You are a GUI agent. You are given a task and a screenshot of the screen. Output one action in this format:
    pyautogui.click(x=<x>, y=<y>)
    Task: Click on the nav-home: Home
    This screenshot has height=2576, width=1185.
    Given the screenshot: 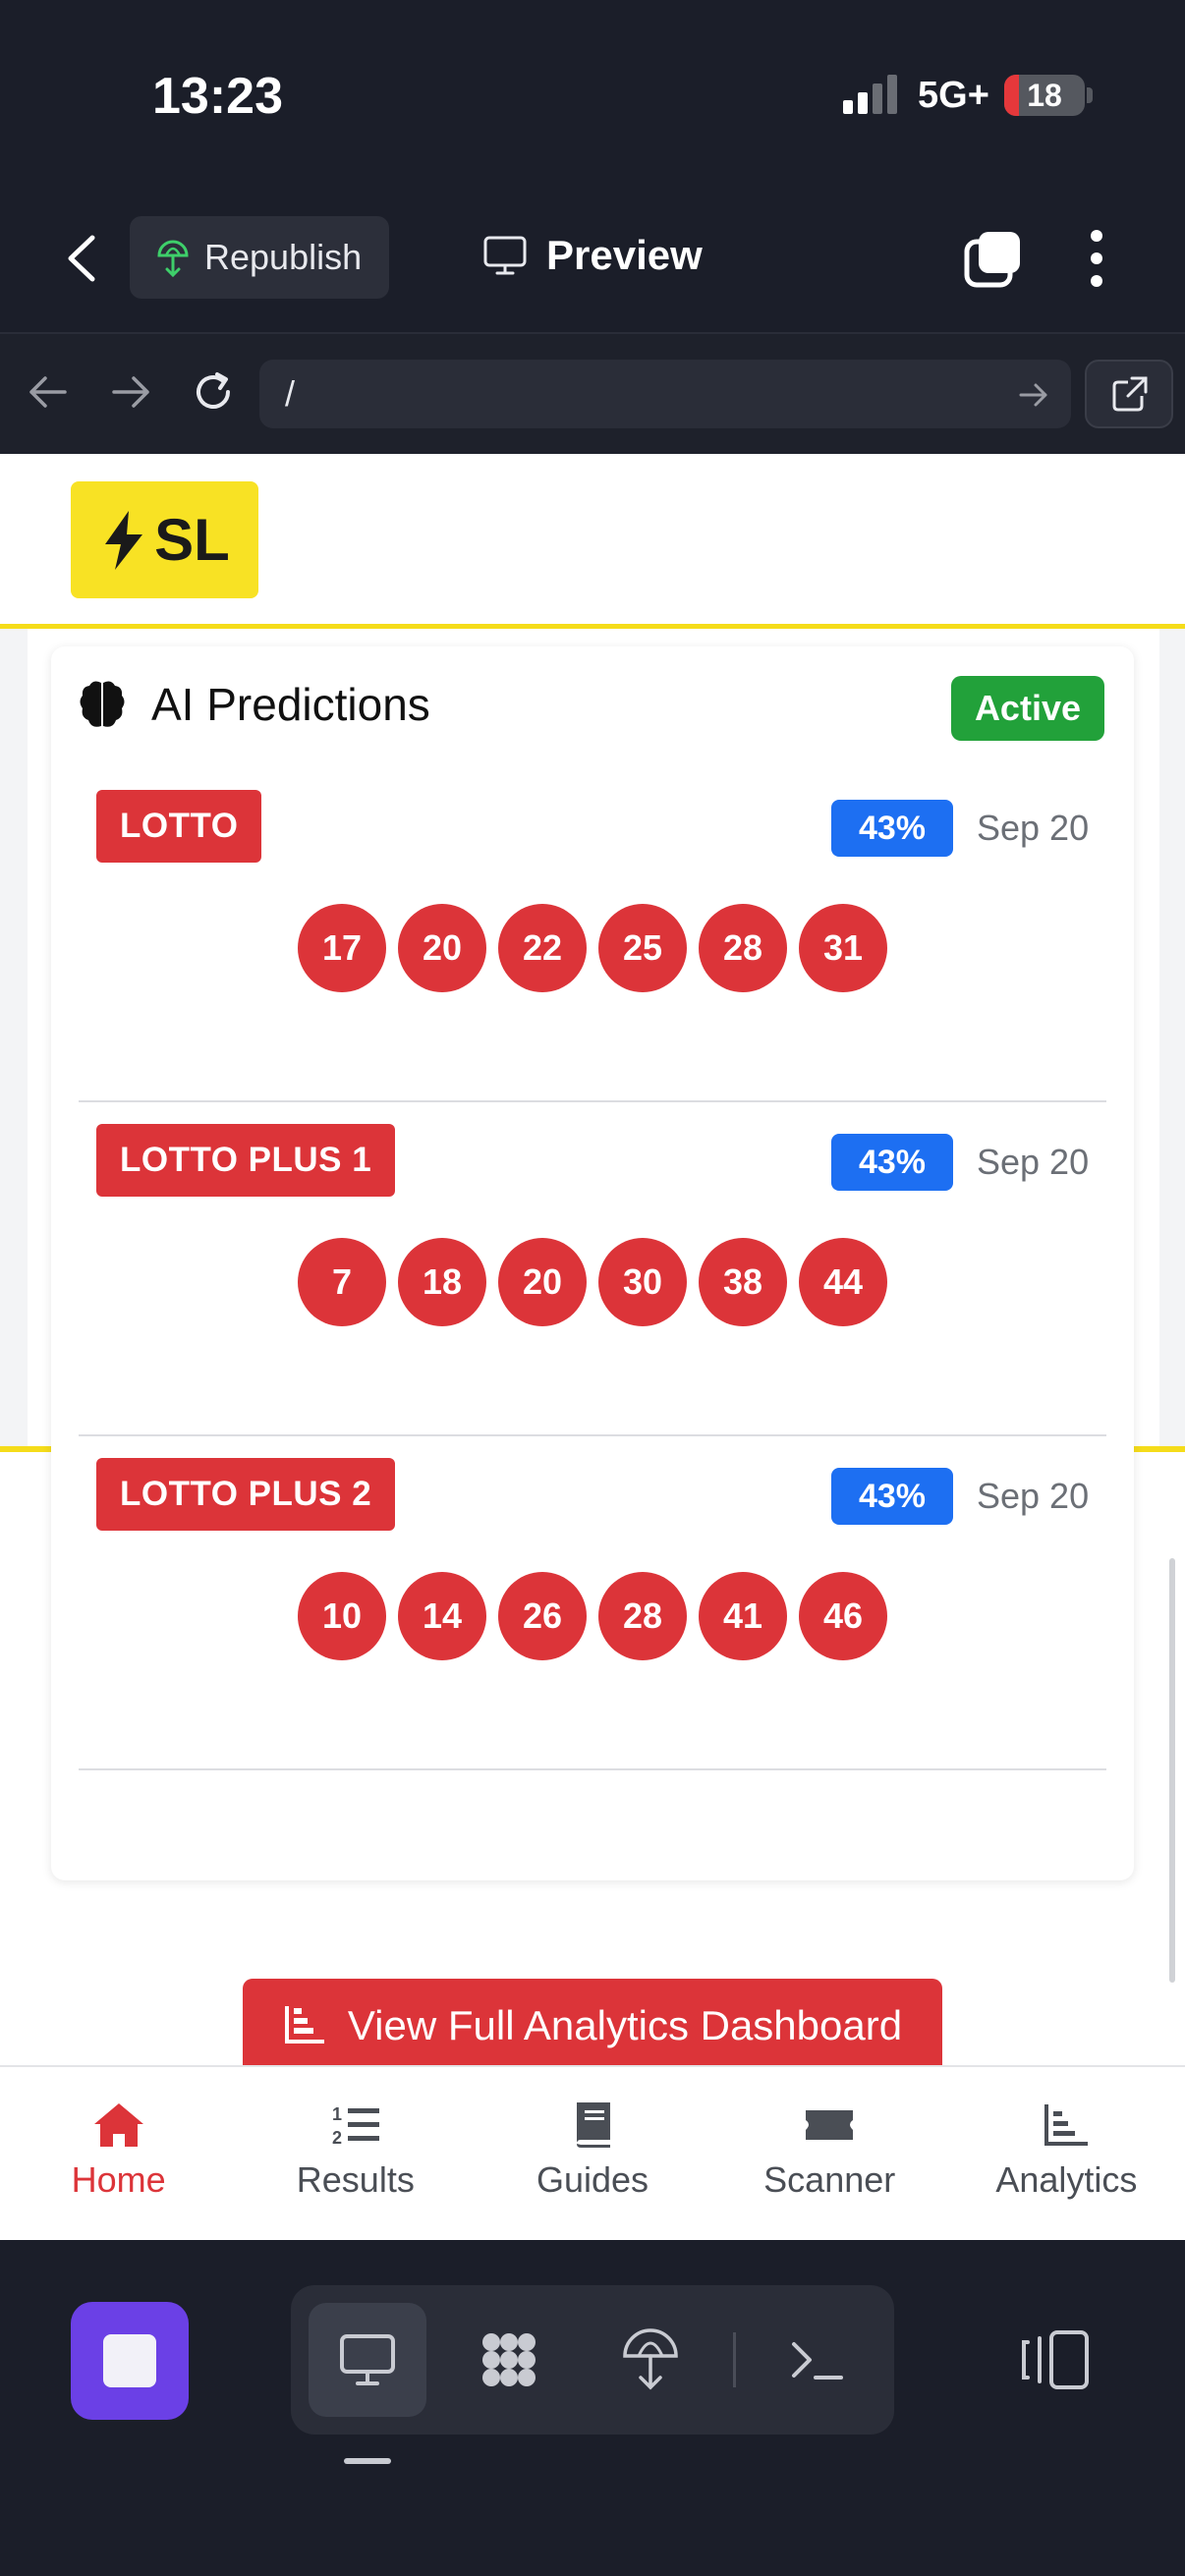 What is the action you would take?
    pyautogui.click(x=119, y=2153)
    